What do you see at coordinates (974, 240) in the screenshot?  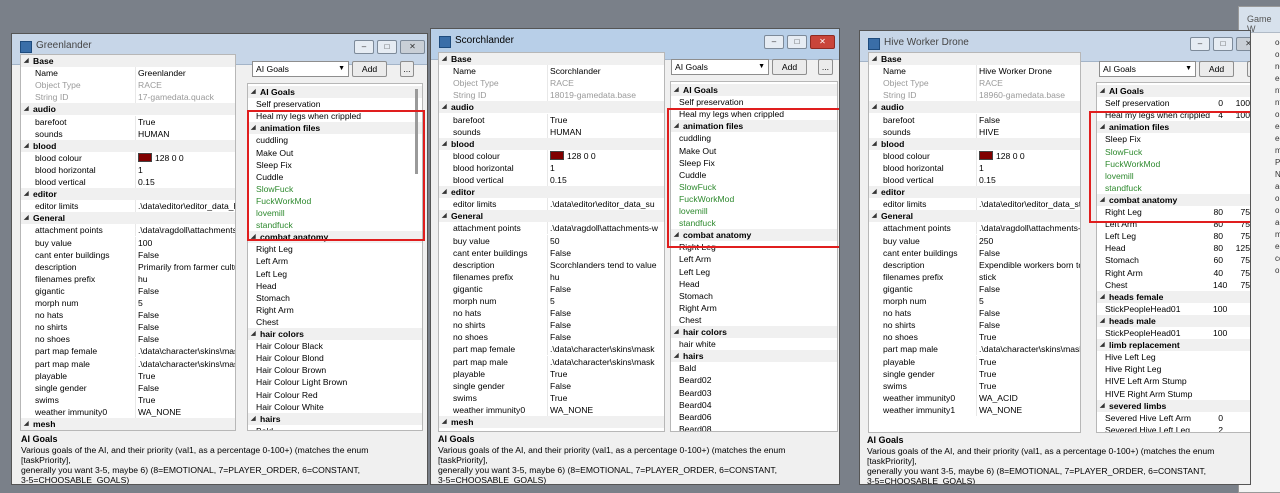 I see `property-row: buy value 250` at bounding box center [974, 240].